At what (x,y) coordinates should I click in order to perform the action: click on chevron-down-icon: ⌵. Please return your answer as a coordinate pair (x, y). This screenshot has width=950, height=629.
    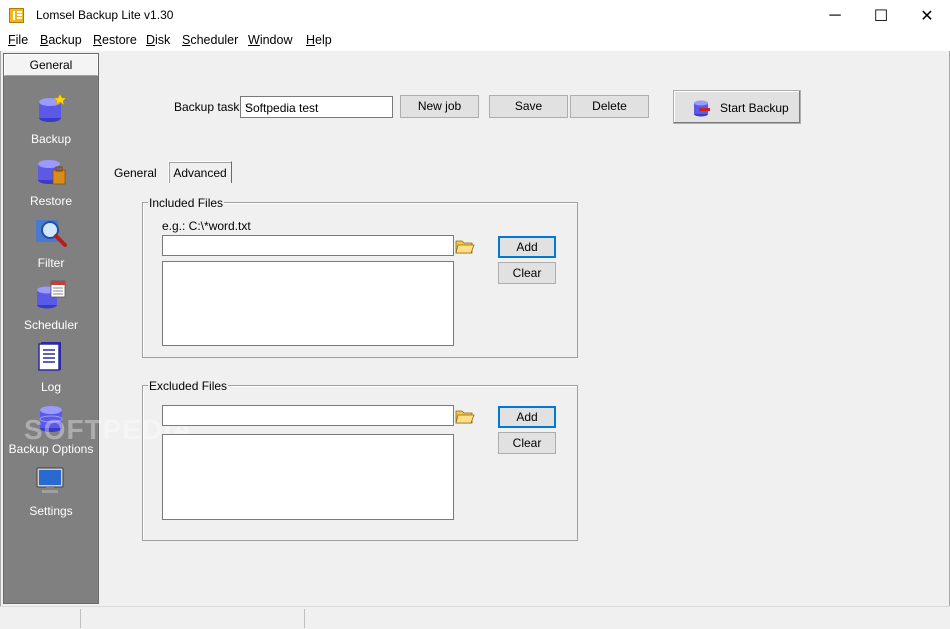
    Looking at the image, I should click on (249, 105).